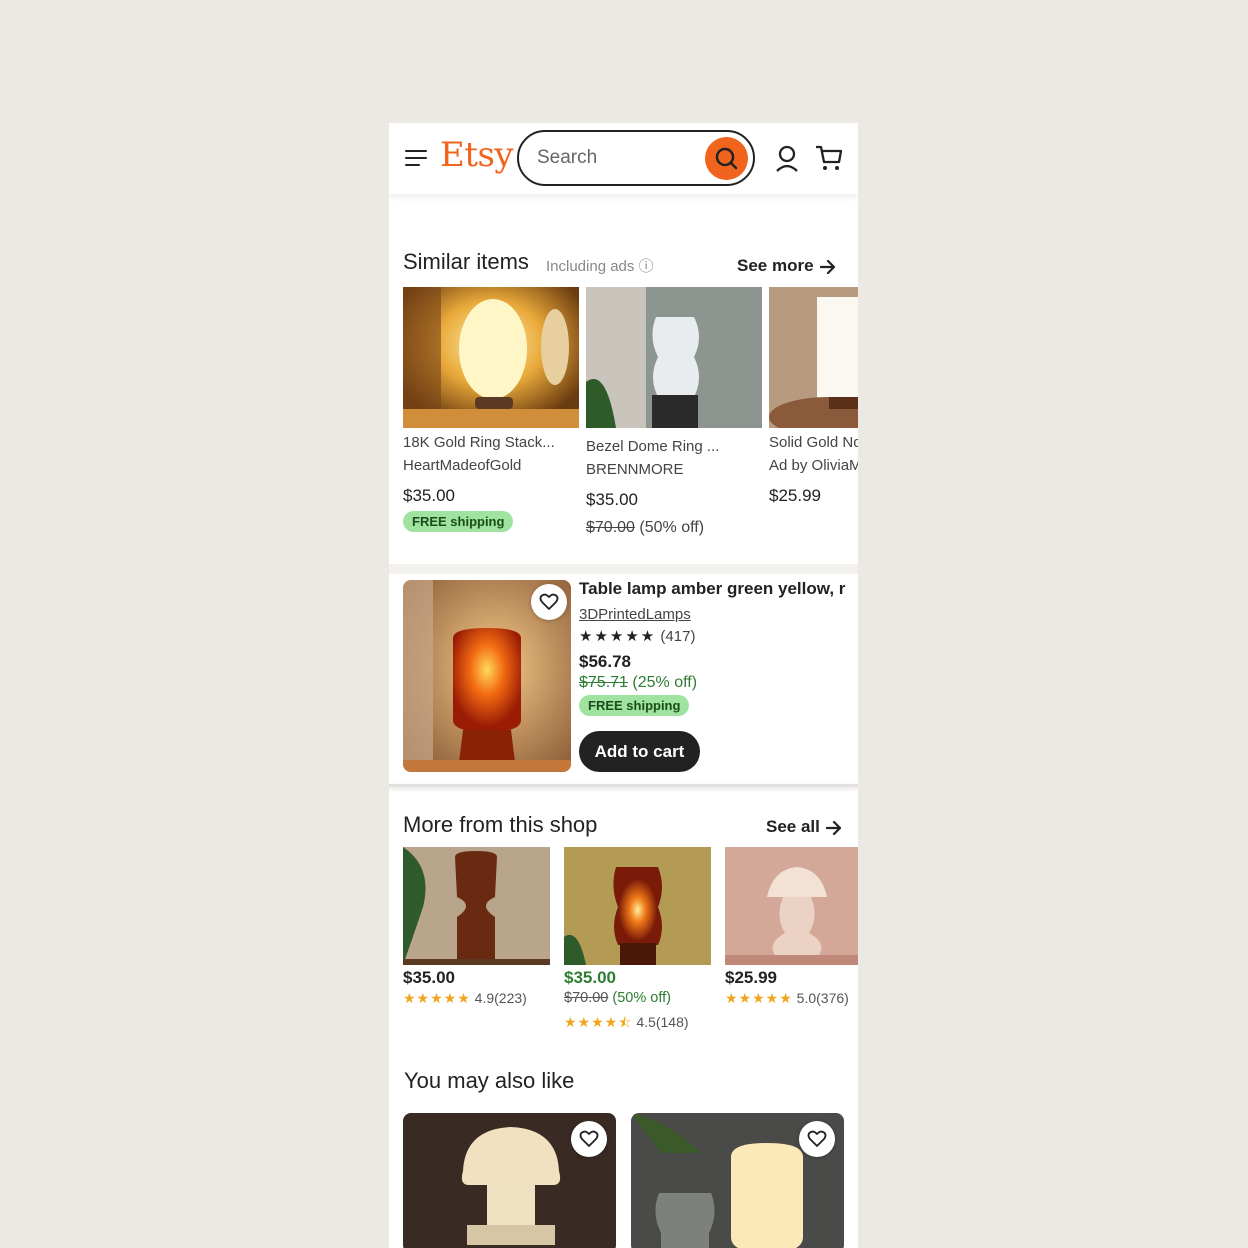 Image resolution: width=1248 pixels, height=1248 pixels. I want to click on product-title: Solid Gold Nc, so click(813, 442).